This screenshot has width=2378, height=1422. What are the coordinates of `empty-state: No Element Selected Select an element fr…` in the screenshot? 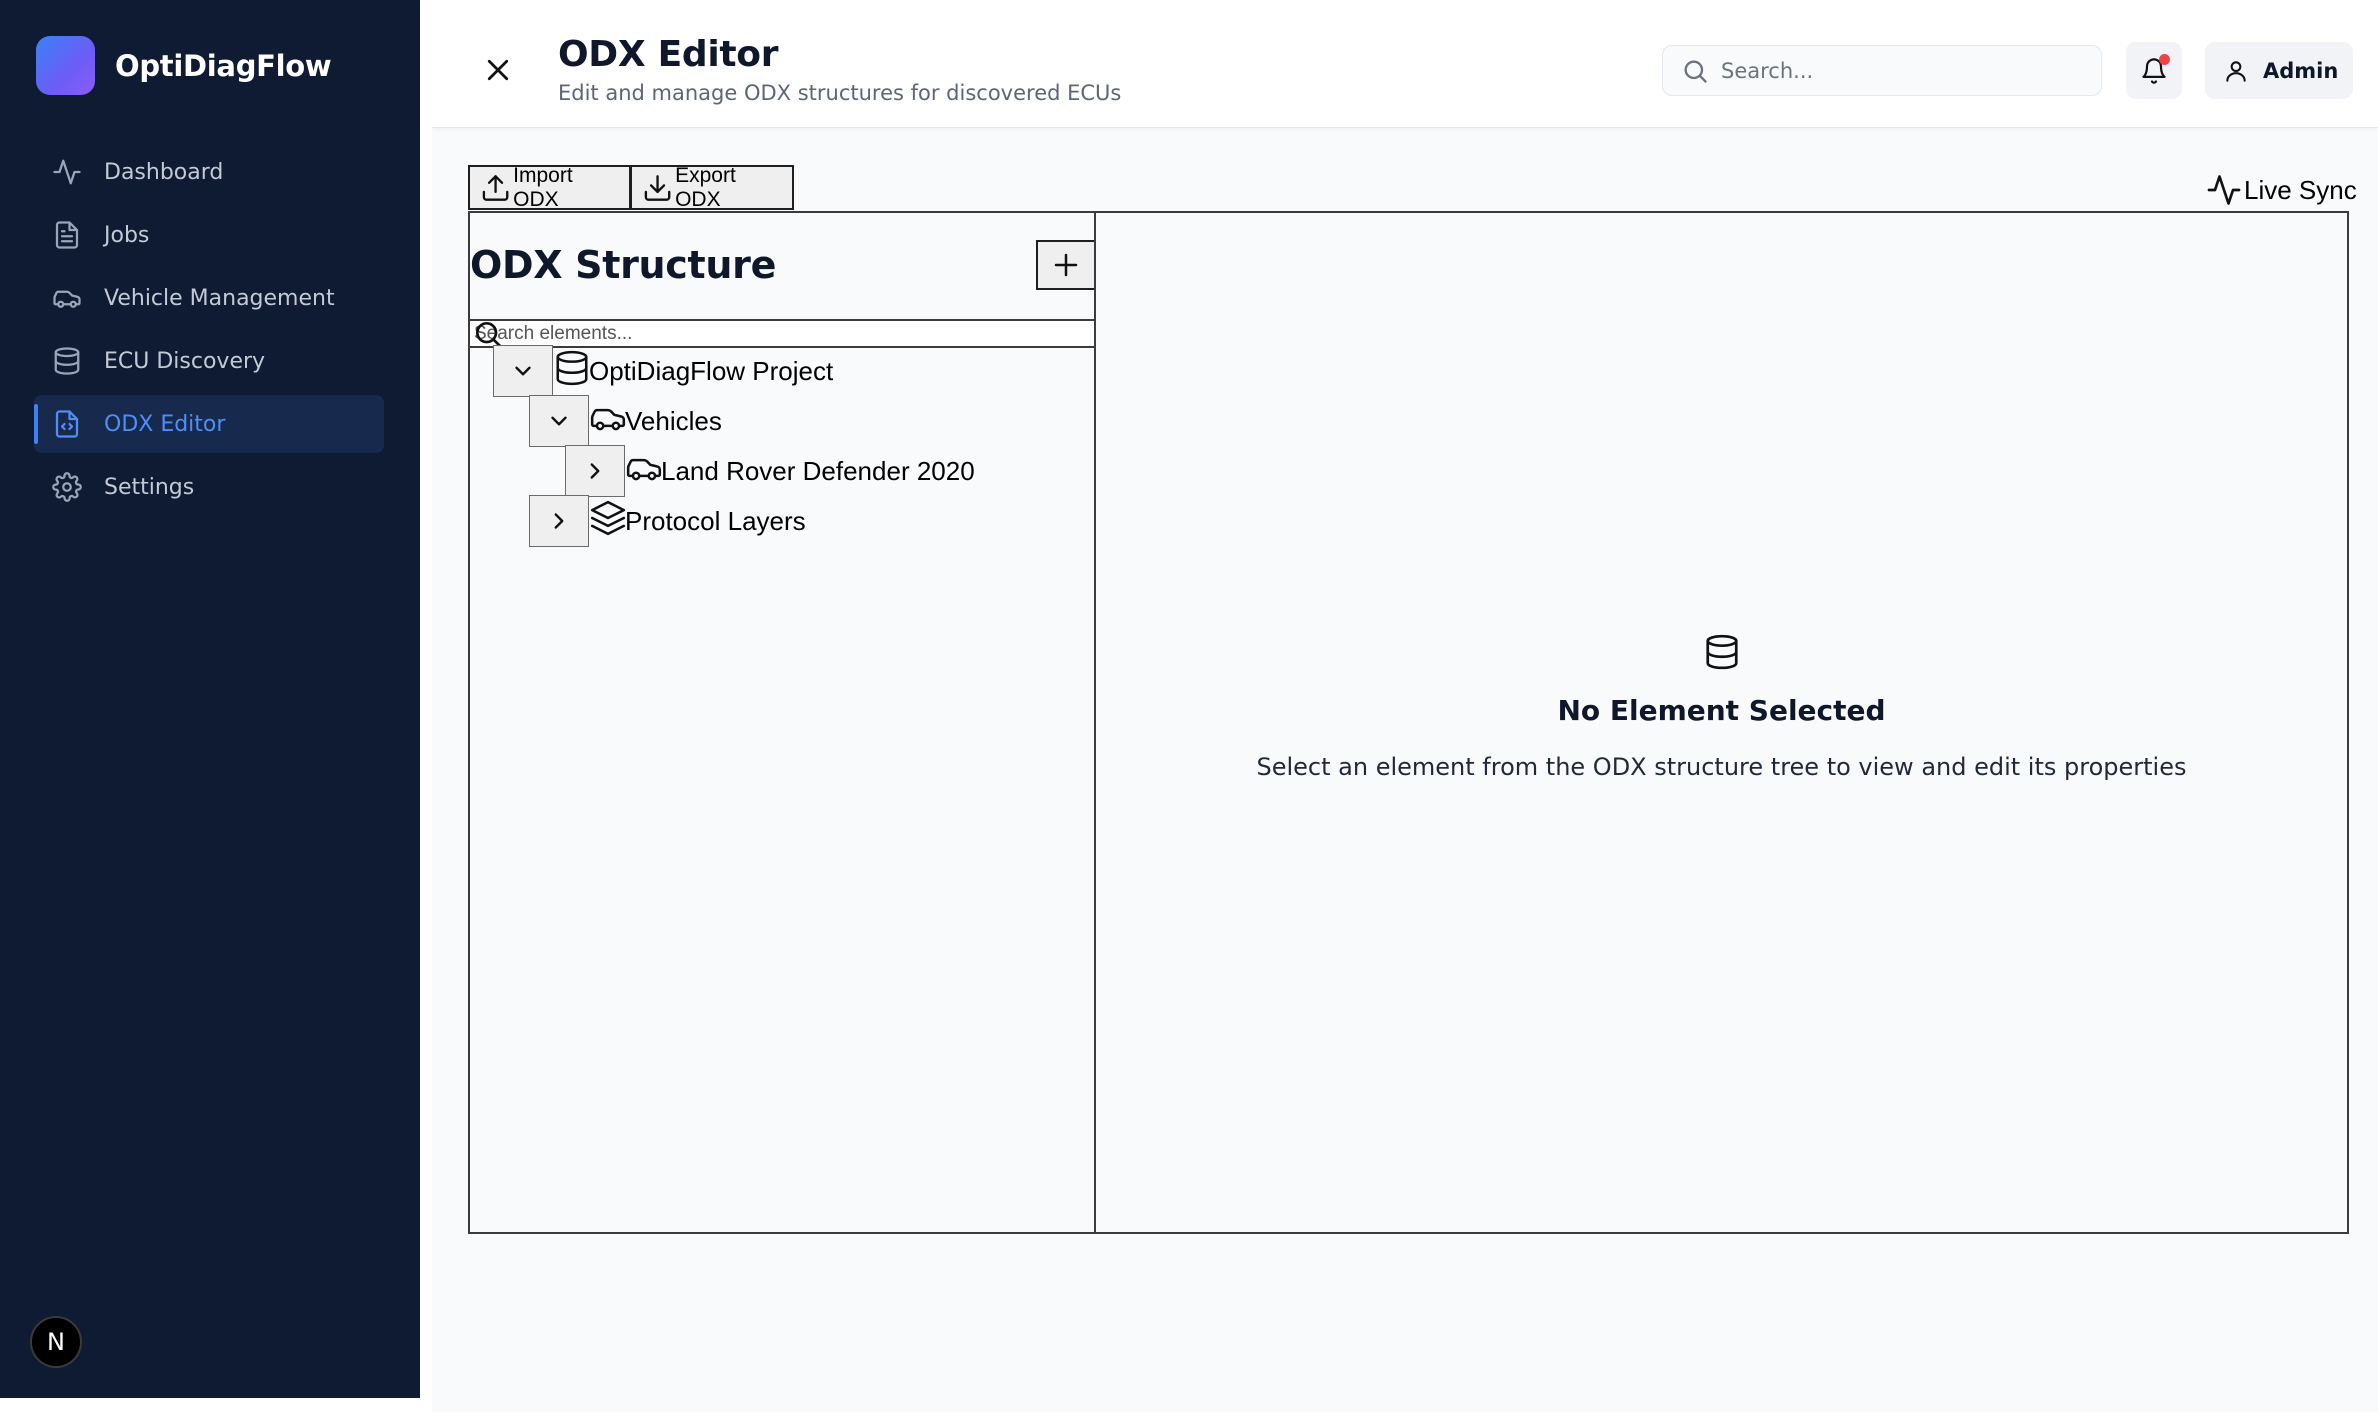 It's located at (1721, 707).